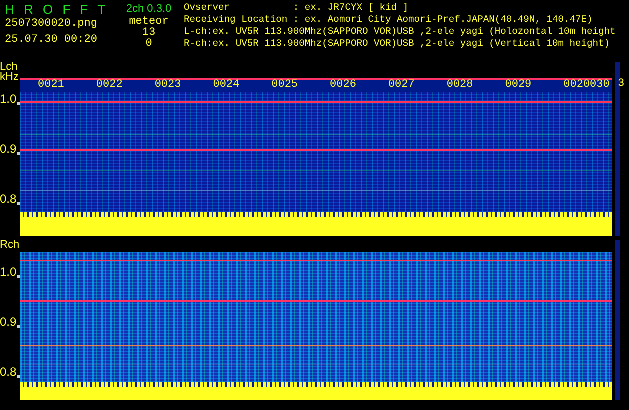 This screenshot has height=410, width=629. Describe the element at coordinates (9, 67) in the screenshot. I see `channel-label: Lch` at that location.